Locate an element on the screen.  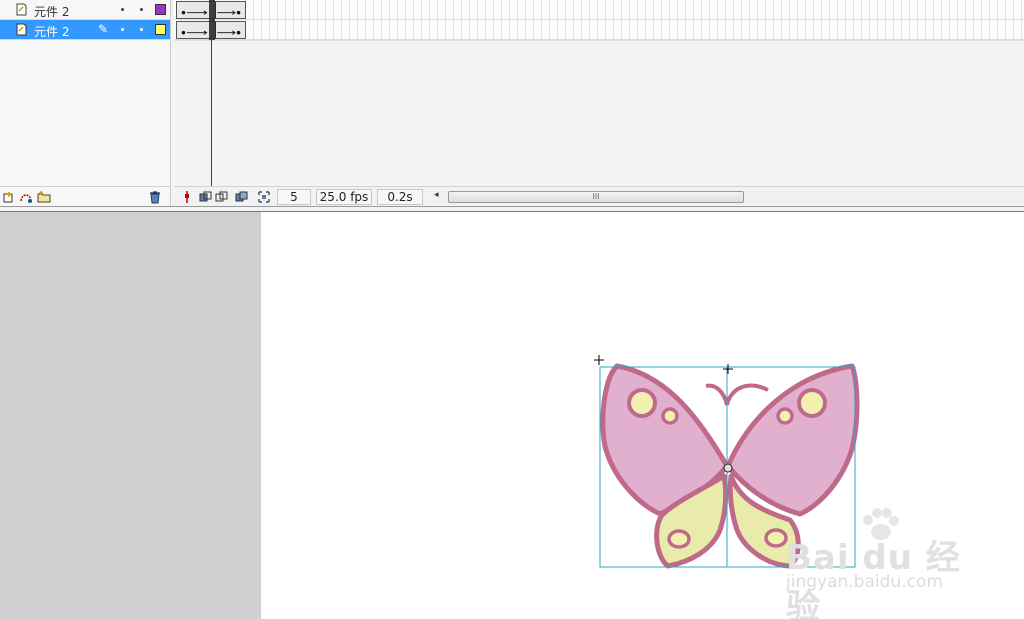
insert-layer-icon is located at coordinates (9, 197).